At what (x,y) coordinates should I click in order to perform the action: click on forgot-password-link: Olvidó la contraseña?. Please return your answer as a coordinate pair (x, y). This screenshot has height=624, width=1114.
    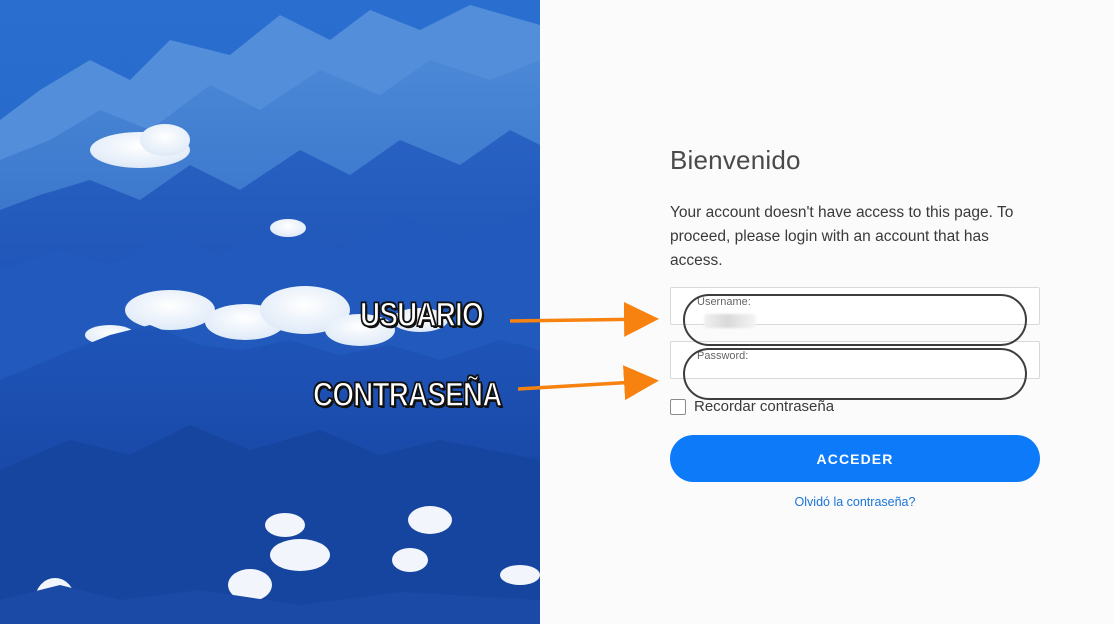
    Looking at the image, I should click on (855, 502).